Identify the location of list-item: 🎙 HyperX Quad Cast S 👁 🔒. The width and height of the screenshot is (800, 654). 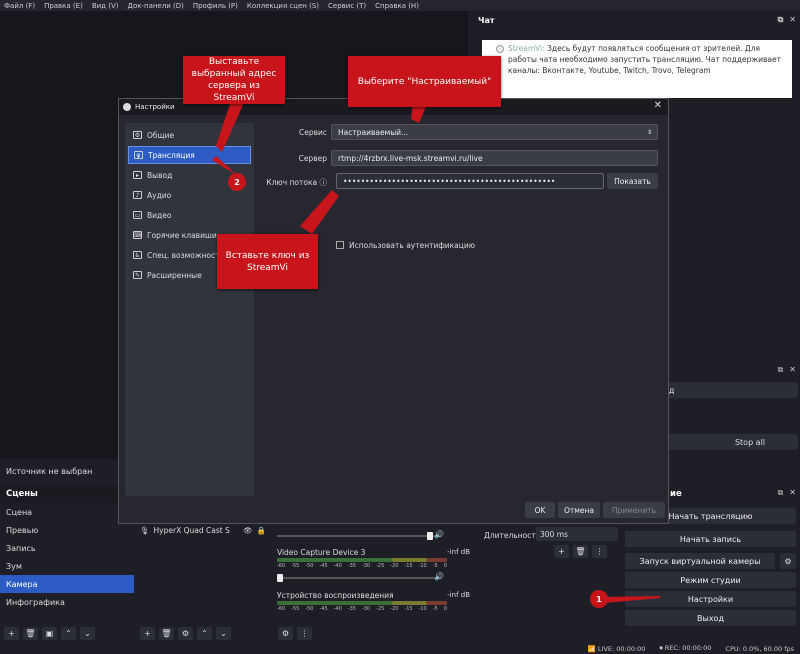
(203, 530).